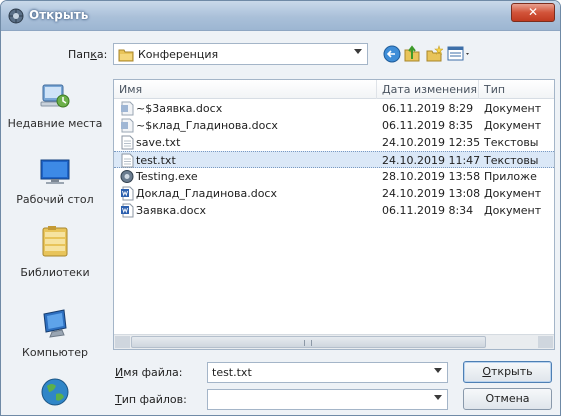  I want to click on file-date: 24.10.2019 11:47, so click(431, 160).